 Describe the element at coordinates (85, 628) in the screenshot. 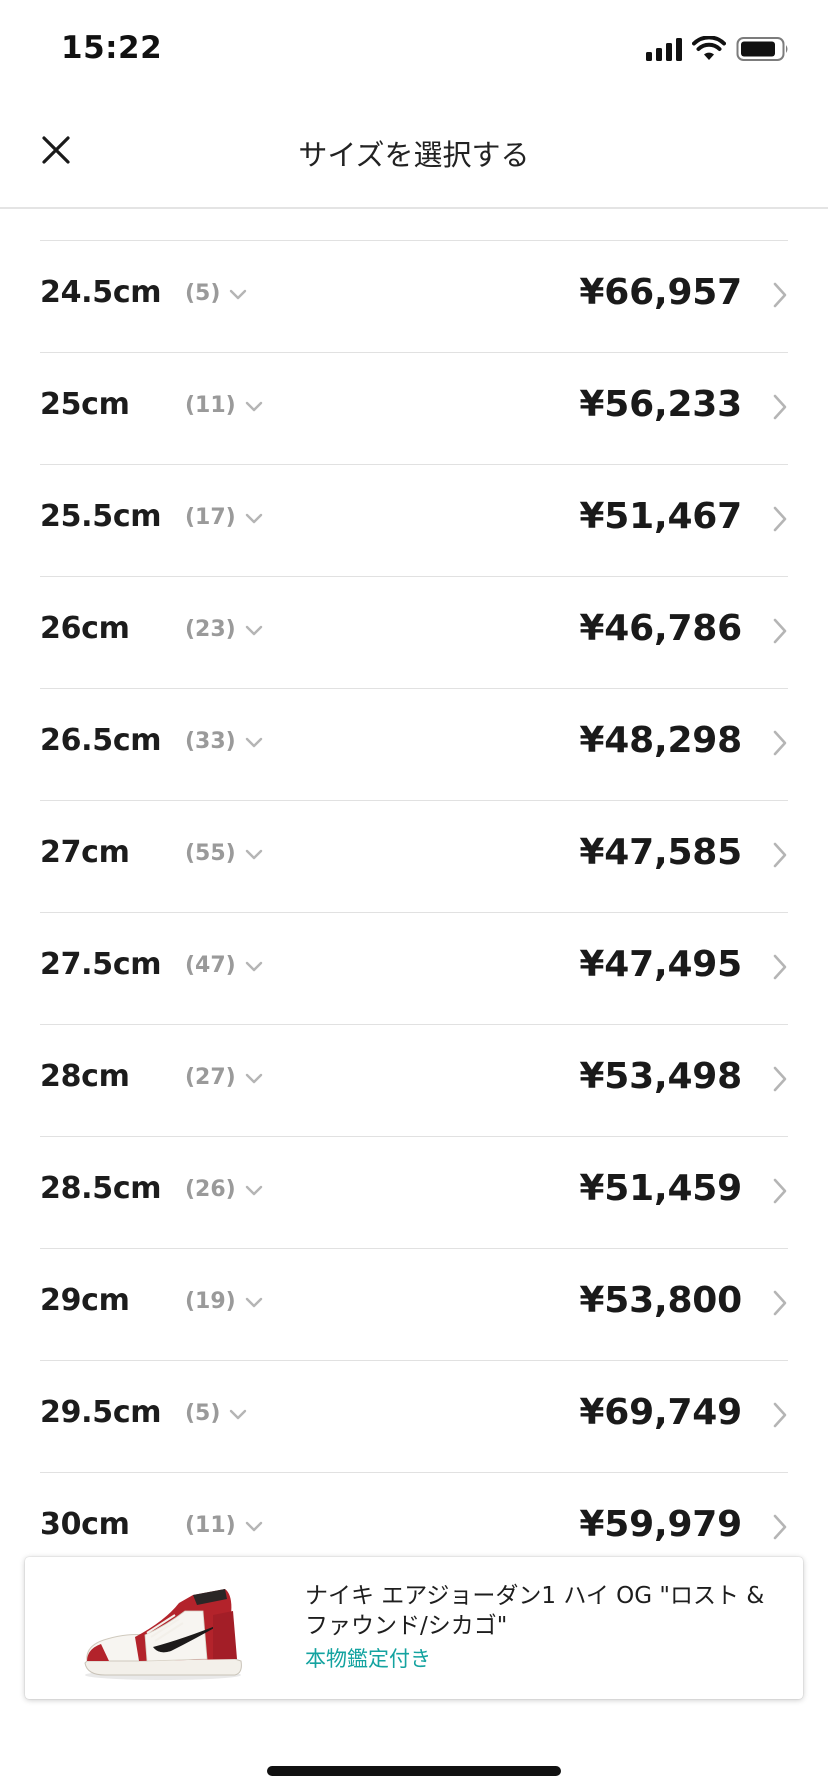

I see `size-label: 26cm` at that location.